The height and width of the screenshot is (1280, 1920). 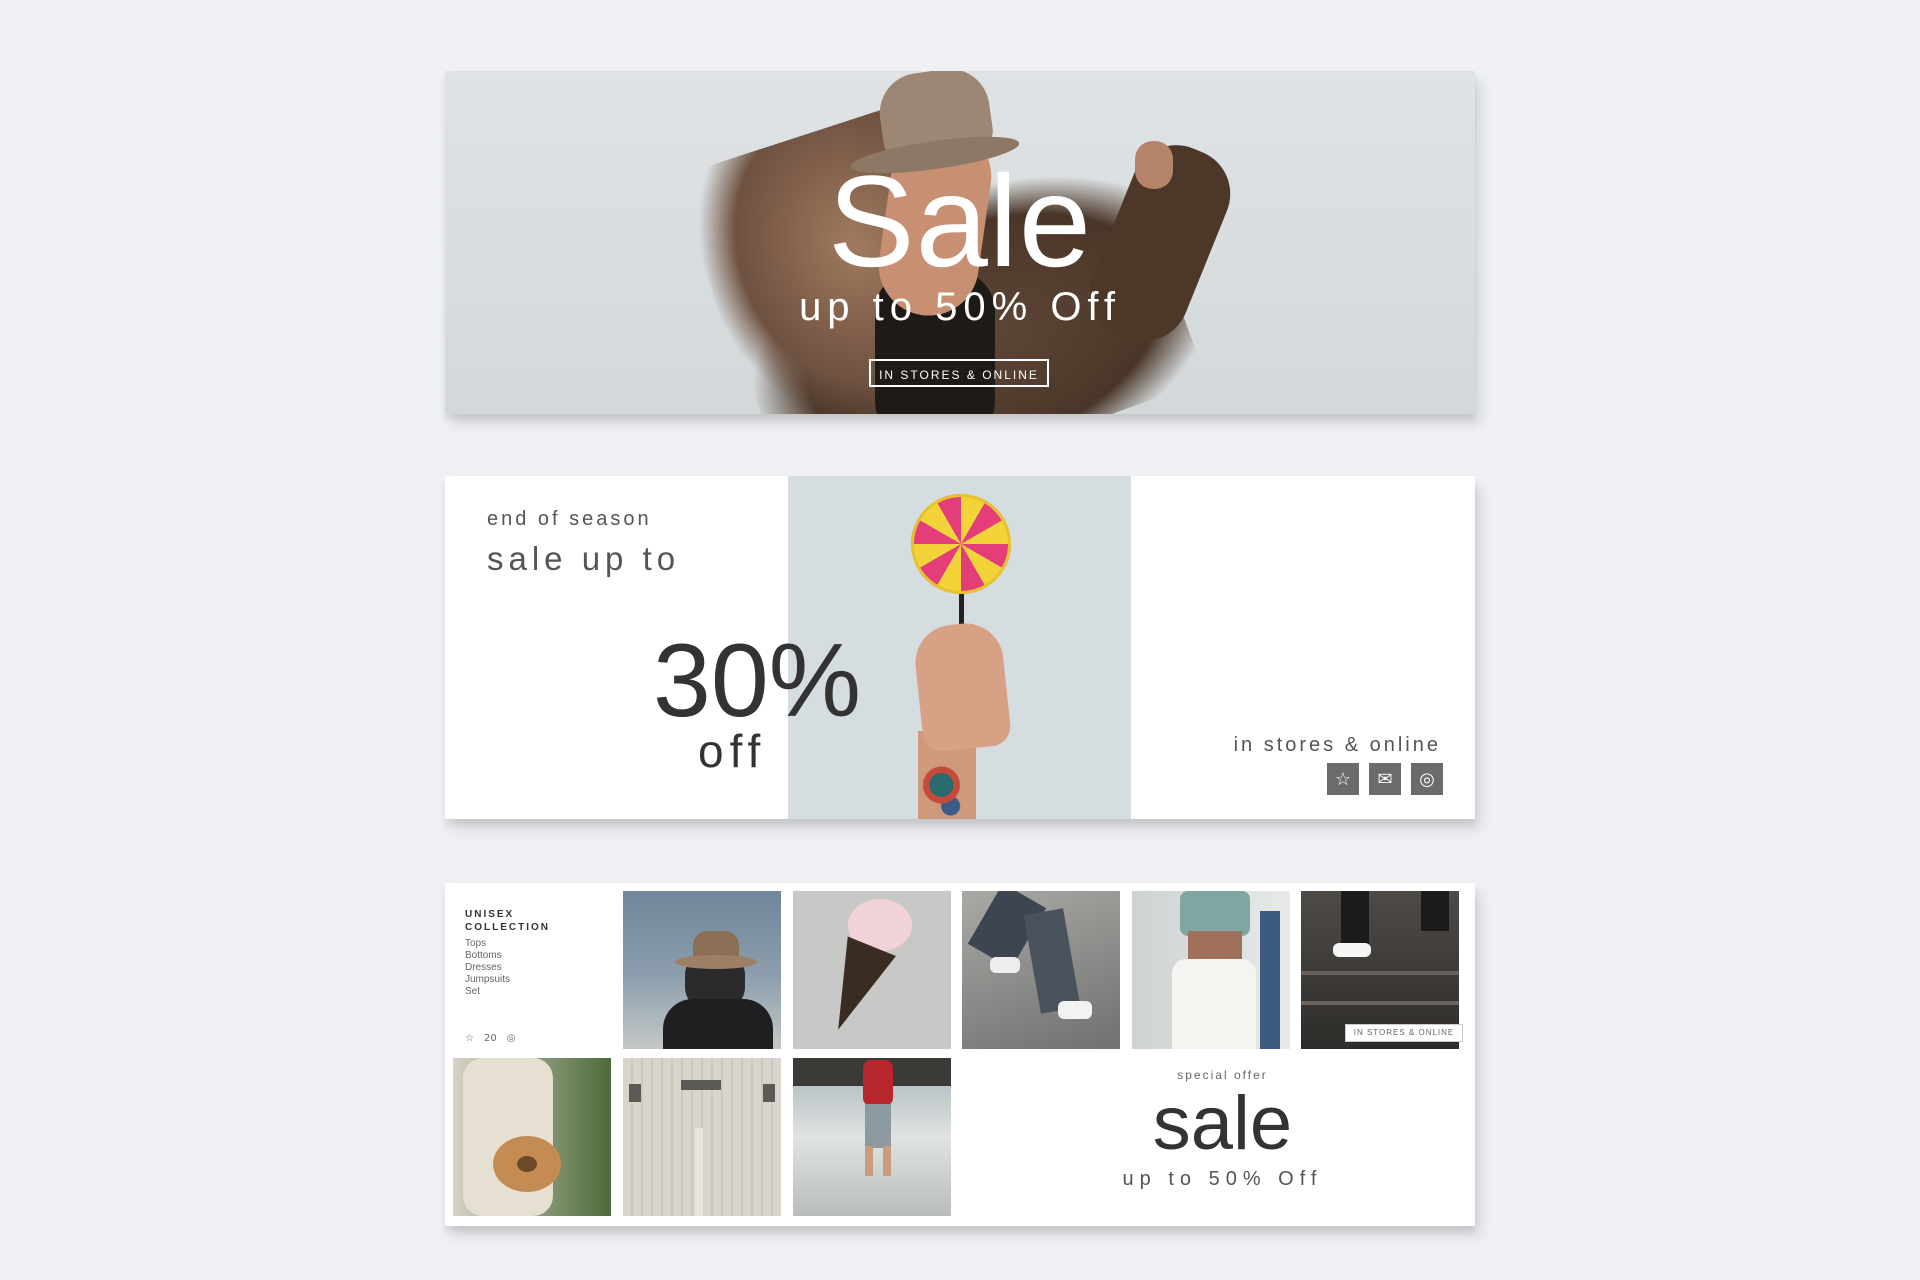 What do you see at coordinates (490, 914) in the screenshot?
I see `collection-title-1: UNISEX` at bounding box center [490, 914].